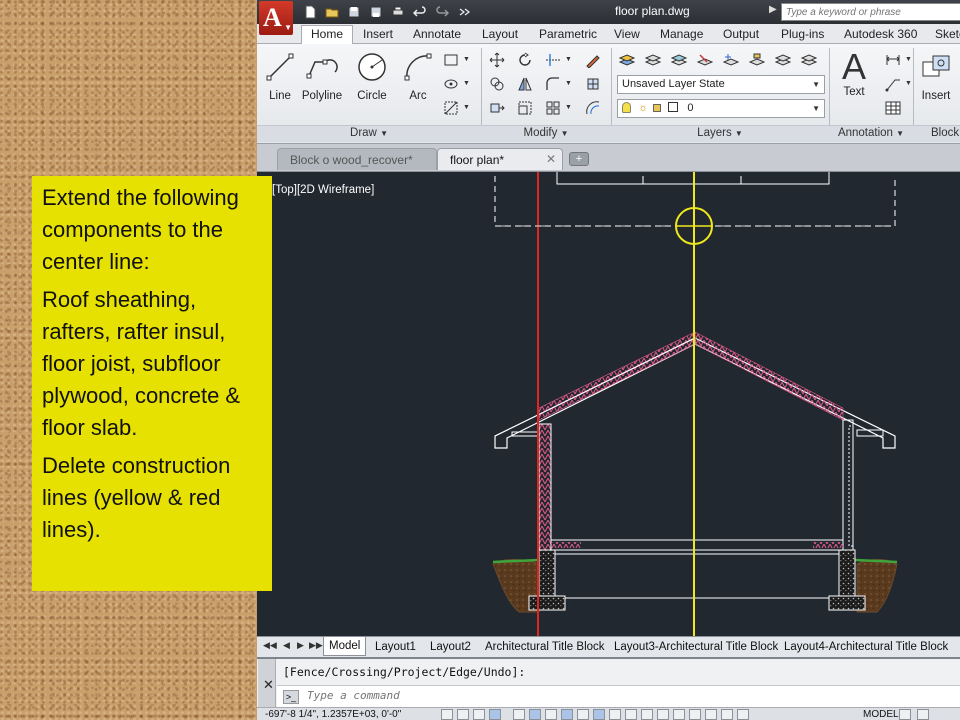  Describe the element at coordinates (553, 59) in the screenshot. I see `trim-icon` at that location.